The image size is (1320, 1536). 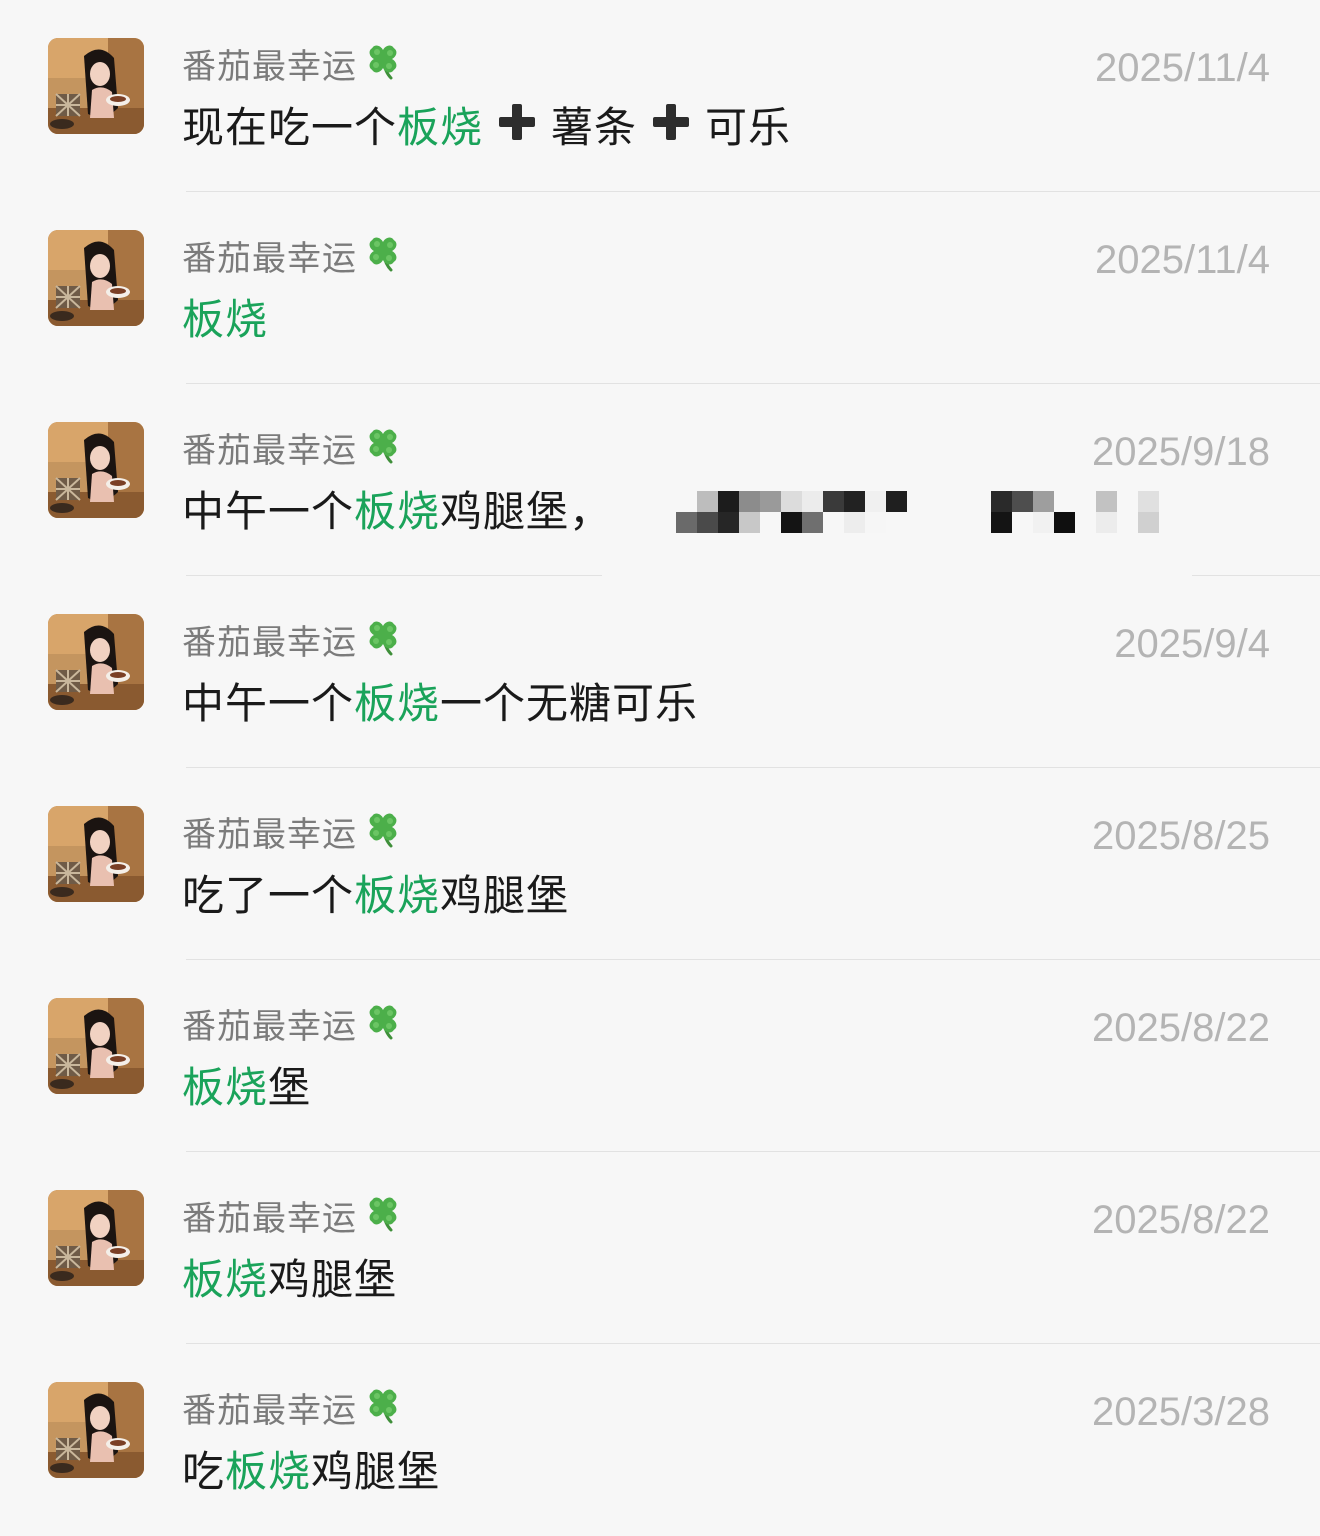 What do you see at coordinates (290, 1087) in the screenshot?
I see `message-fragment: 堡` at bounding box center [290, 1087].